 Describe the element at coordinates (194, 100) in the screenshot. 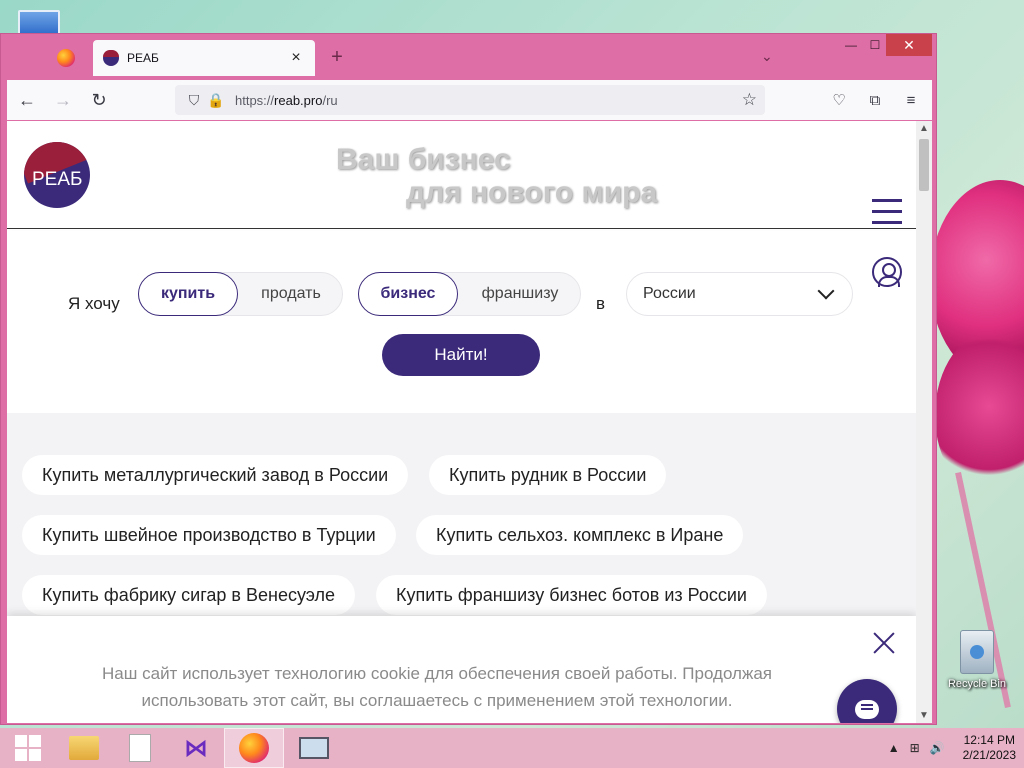

I see `tracking-shield-icon: ⛉` at that location.